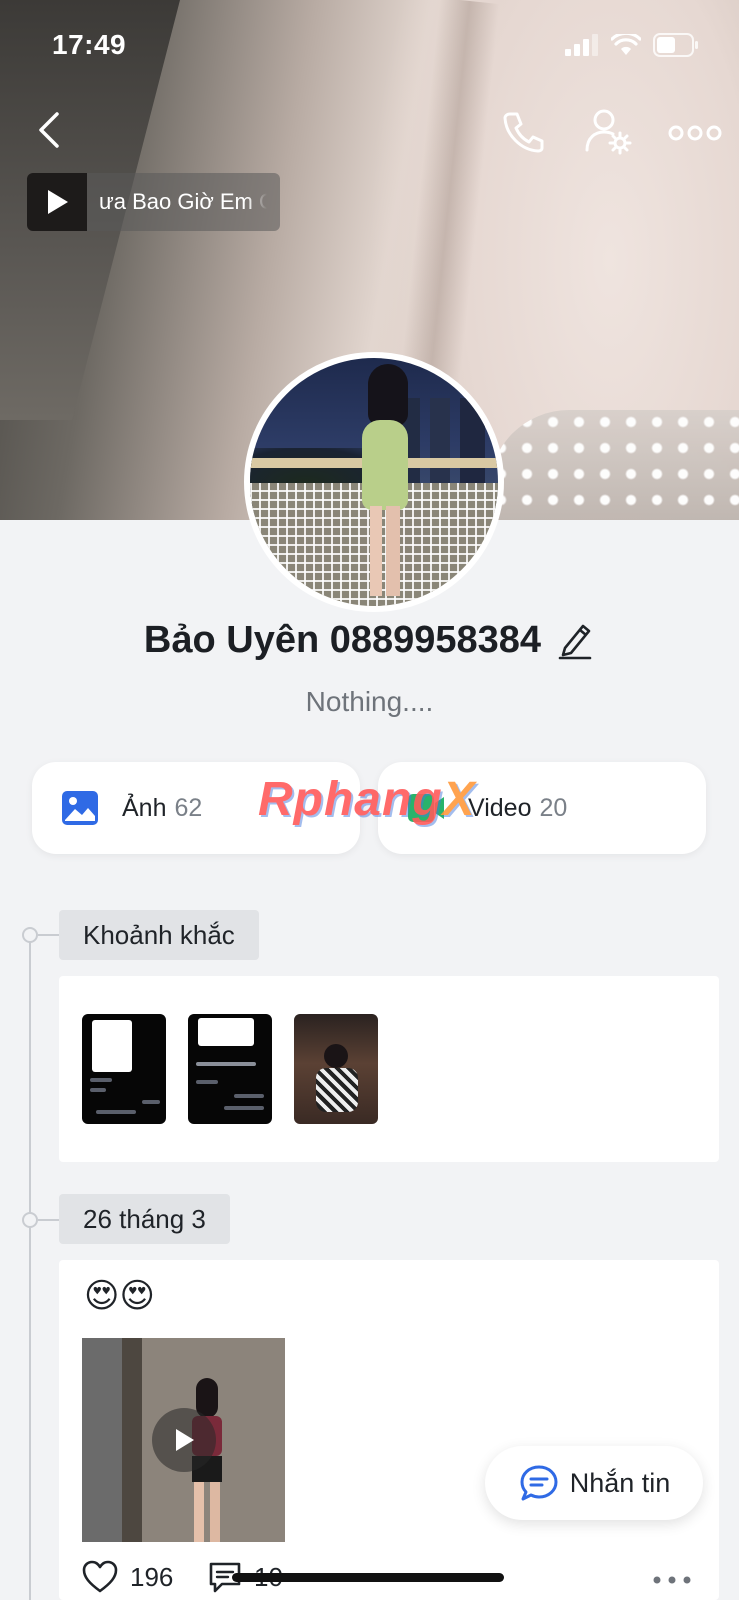  What do you see at coordinates (100, 1576) in the screenshot?
I see `heart-icon` at bounding box center [100, 1576].